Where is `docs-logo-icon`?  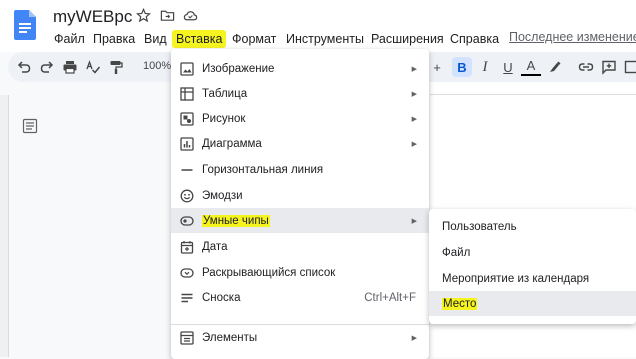 docs-logo-icon is located at coordinates (25, 25).